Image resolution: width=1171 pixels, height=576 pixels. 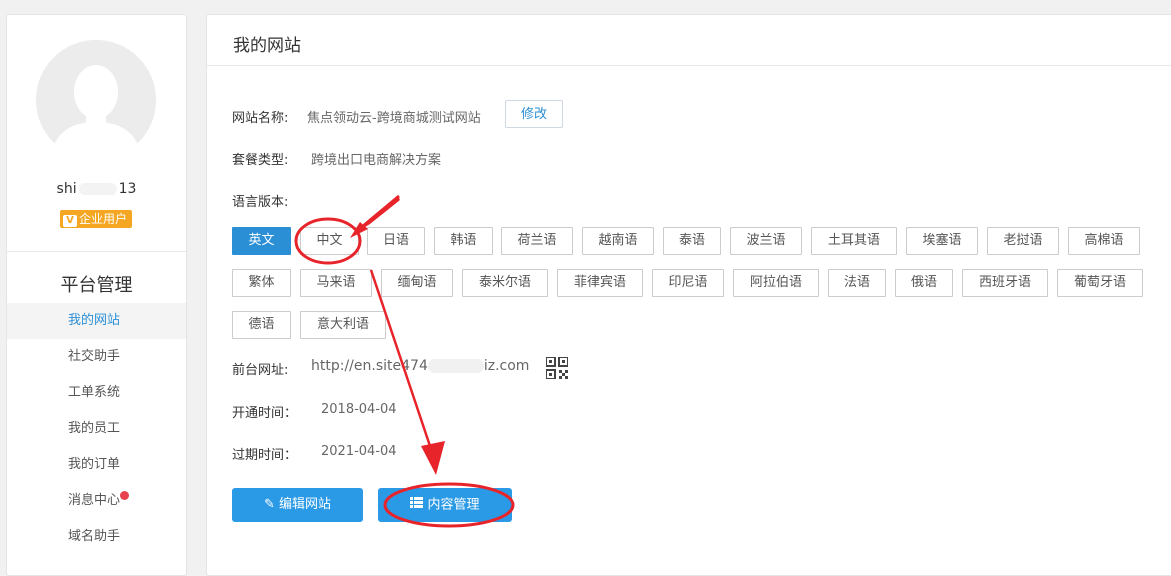 I want to click on sidebar-item-label: 我的网站, so click(x=94, y=320).